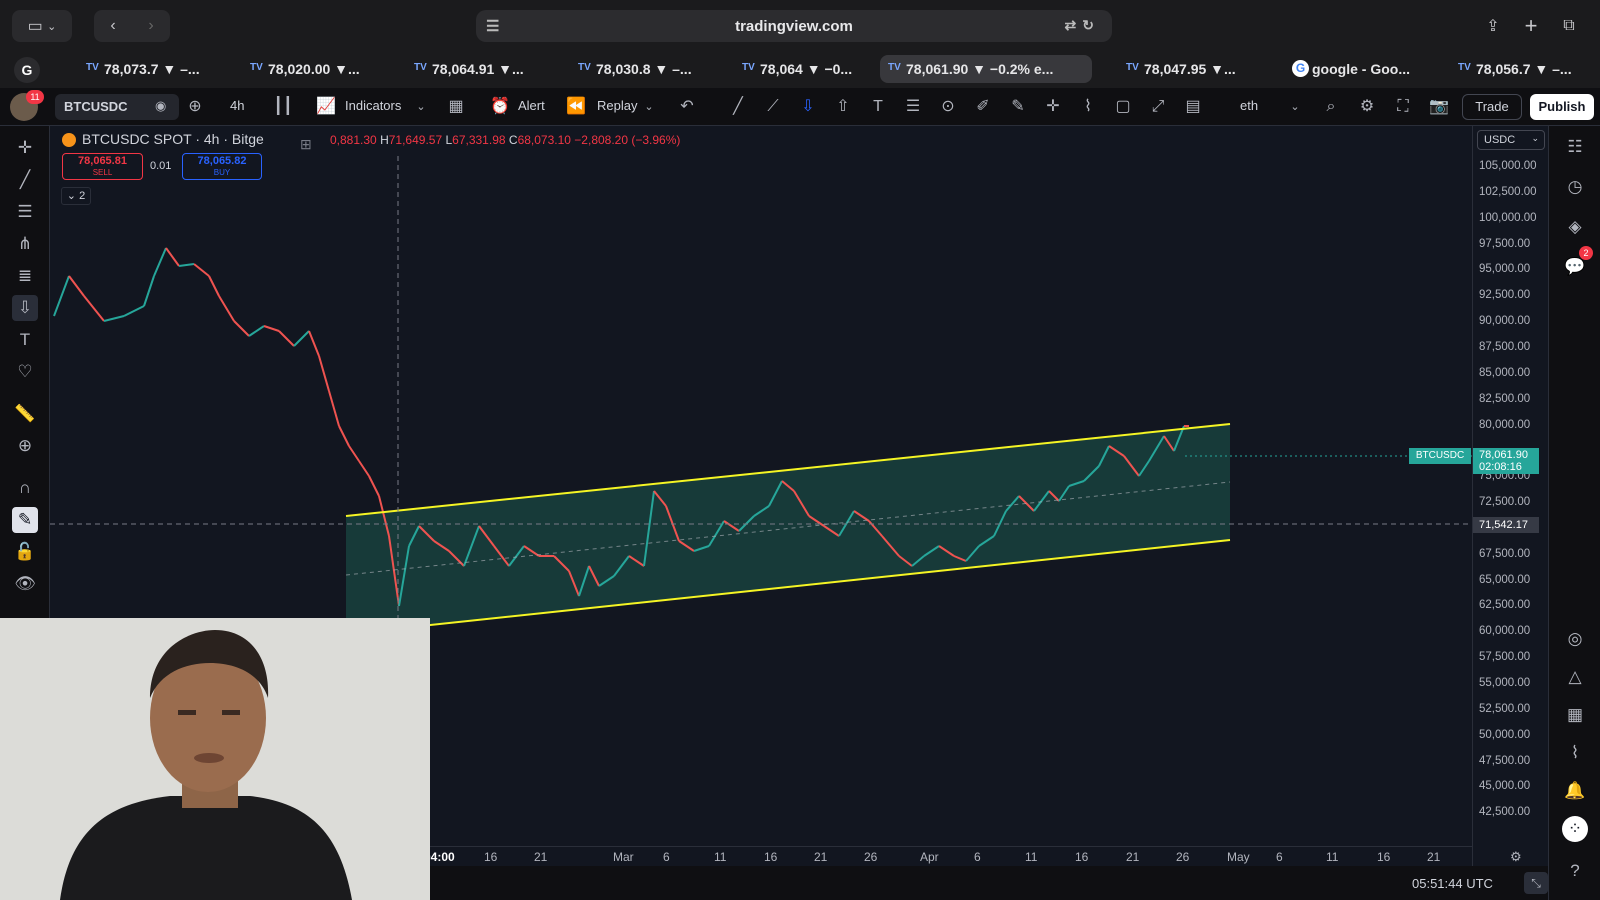 The height and width of the screenshot is (900, 1600). What do you see at coordinates (1123, 107) in the screenshot?
I see `rectangle-icon: ▢` at bounding box center [1123, 107].